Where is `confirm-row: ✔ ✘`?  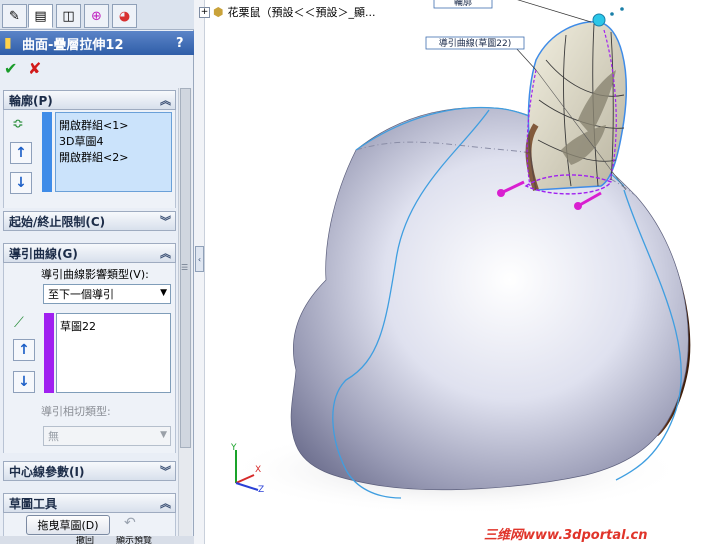
confirm-row: ✔ ✘ is located at coordinates (97, 69).